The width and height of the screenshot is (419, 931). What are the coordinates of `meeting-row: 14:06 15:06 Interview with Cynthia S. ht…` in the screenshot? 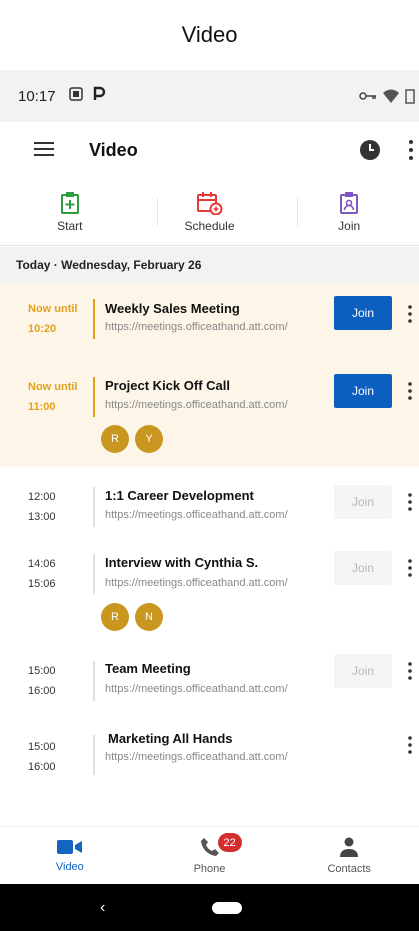 It's located at (209, 605).